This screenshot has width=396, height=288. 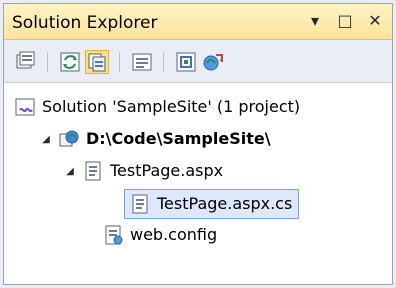 I want to click on panel-title: Solution Explorer, so click(x=85, y=23).